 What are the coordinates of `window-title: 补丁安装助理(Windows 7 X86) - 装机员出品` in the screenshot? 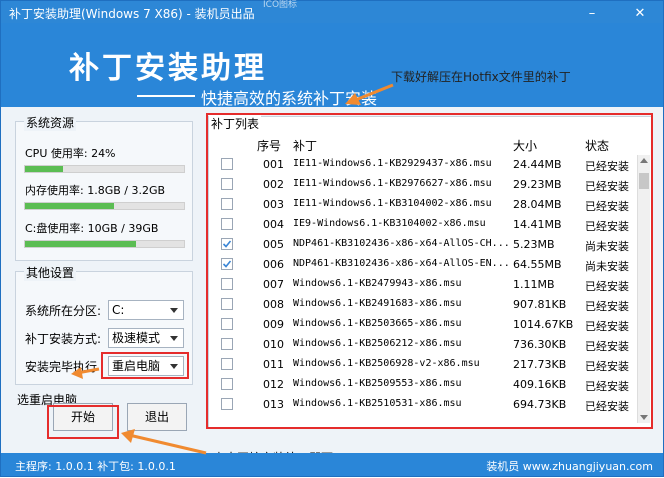 It's located at (132, 14).